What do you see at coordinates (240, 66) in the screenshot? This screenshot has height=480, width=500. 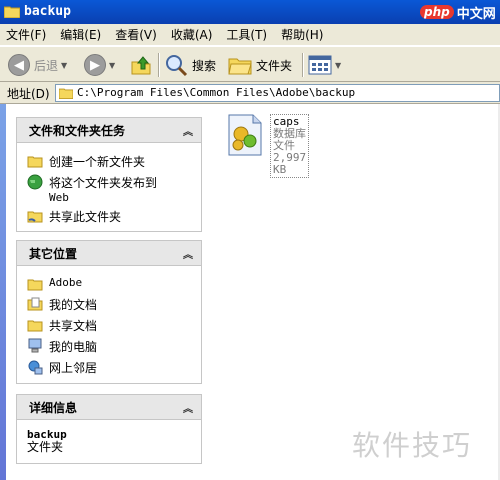 I see `folders-icon` at bounding box center [240, 66].